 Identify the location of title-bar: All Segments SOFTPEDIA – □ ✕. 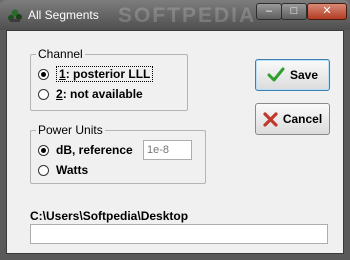
(175, 15).